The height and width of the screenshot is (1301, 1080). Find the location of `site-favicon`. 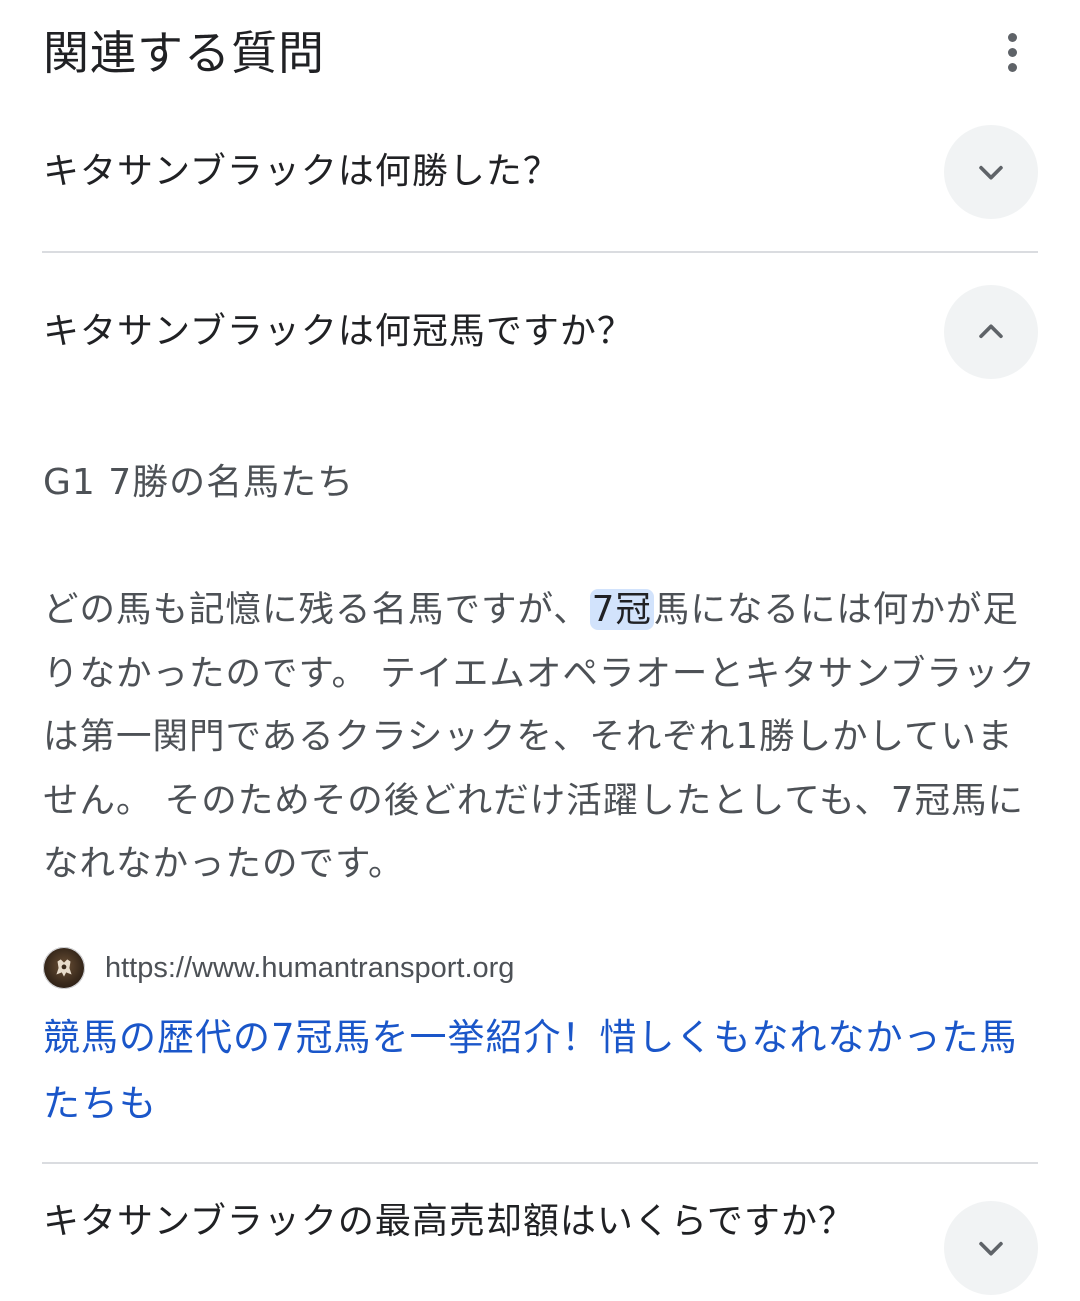

site-favicon is located at coordinates (64, 968).